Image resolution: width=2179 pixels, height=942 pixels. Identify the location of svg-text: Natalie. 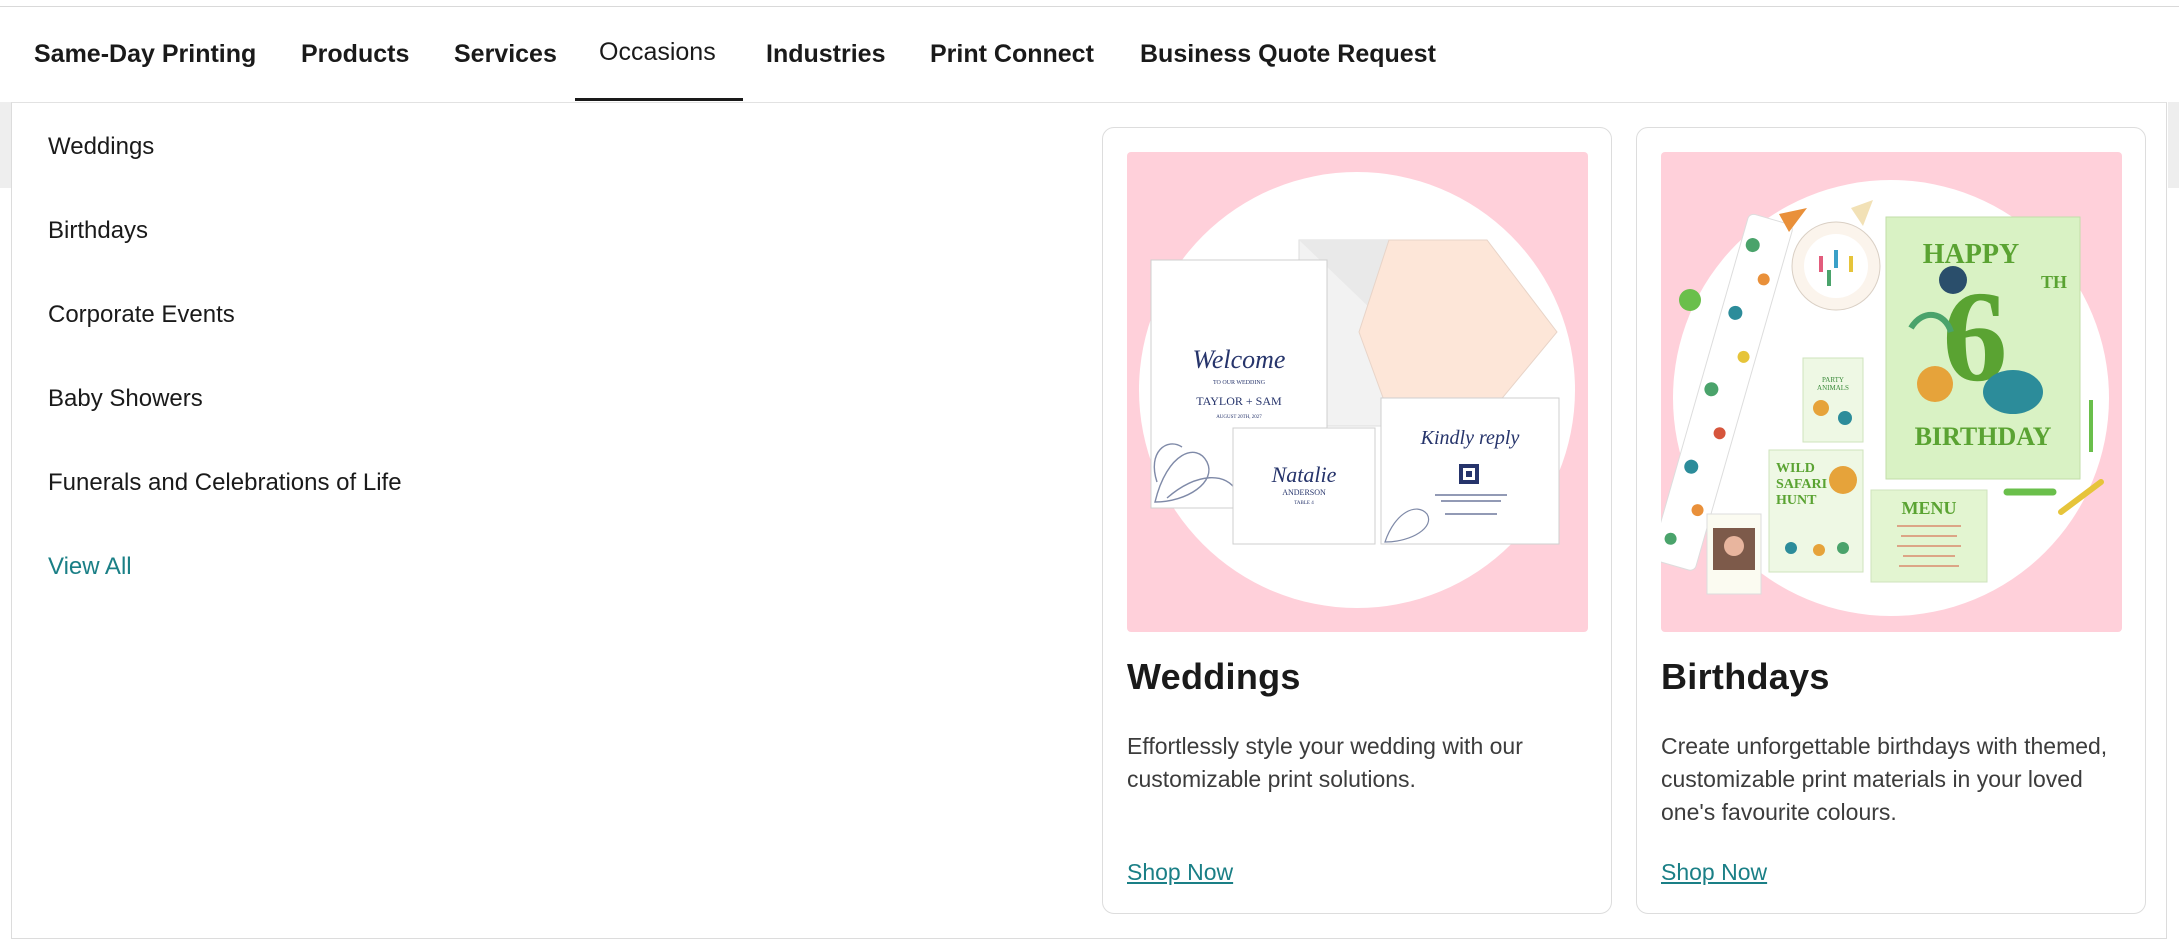
(1304, 474).